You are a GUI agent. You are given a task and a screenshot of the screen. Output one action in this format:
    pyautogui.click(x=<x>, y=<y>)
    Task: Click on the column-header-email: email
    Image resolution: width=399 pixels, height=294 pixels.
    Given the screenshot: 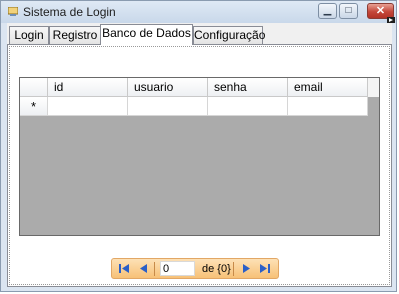 What is the action you would take?
    pyautogui.click(x=328, y=87)
    